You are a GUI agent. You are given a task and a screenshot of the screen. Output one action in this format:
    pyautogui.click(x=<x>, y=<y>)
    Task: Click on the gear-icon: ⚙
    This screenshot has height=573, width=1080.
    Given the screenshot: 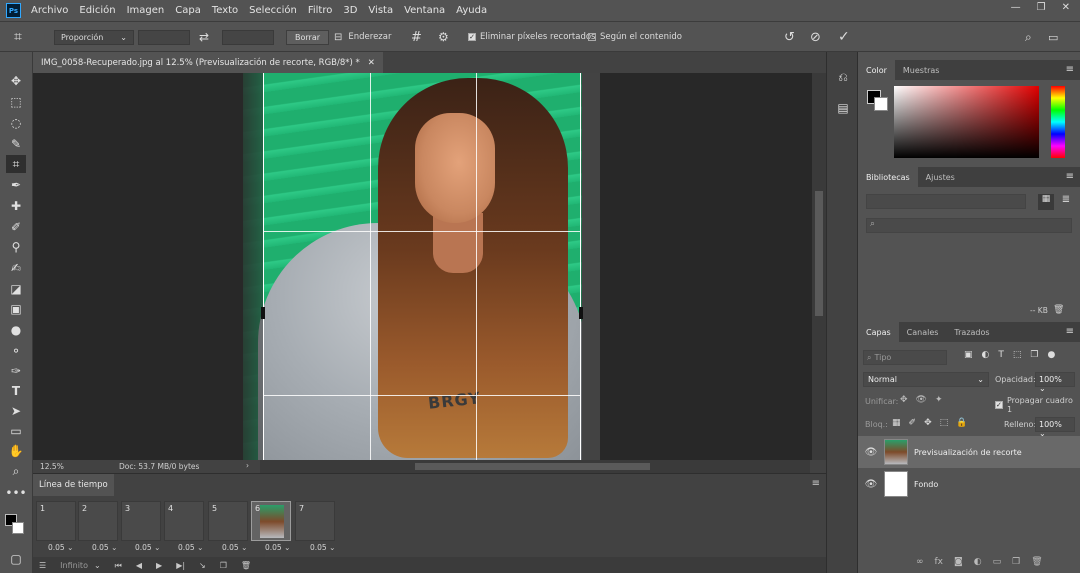 What is the action you would take?
    pyautogui.click(x=443, y=37)
    